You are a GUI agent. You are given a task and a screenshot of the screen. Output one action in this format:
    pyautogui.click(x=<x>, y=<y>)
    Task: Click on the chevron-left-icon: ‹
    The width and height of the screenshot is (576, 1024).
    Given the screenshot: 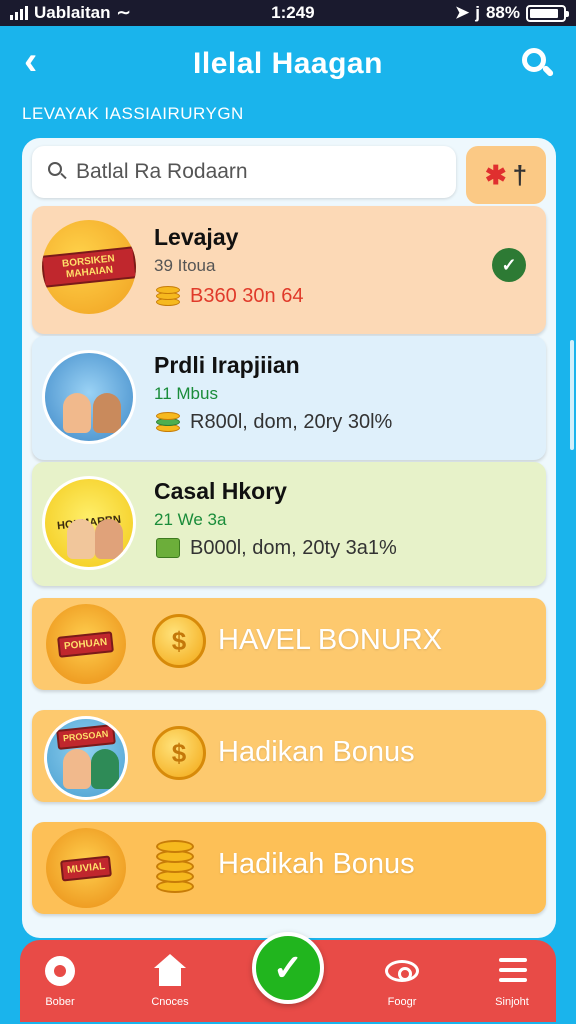 What is the action you would take?
    pyautogui.click(x=31, y=61)
    